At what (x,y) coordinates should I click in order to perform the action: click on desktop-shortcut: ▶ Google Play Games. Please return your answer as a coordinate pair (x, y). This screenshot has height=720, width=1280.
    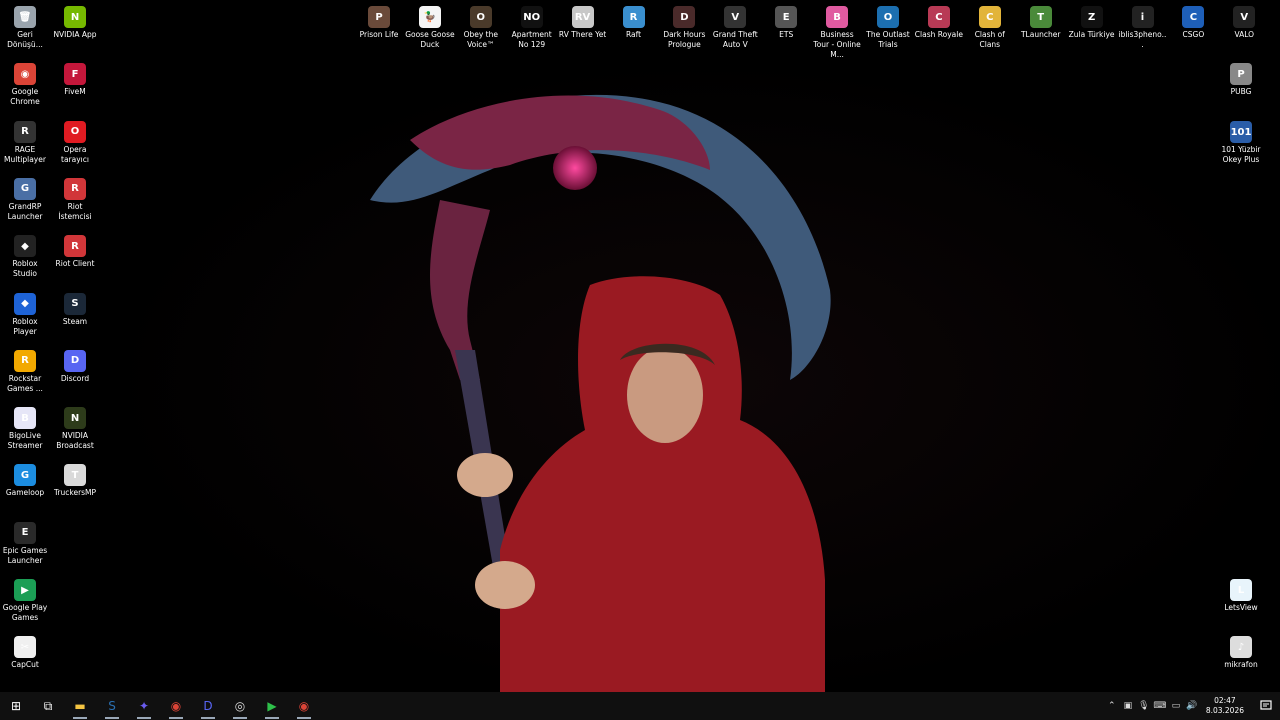
    Looking at the image, I should click on (25, 599).